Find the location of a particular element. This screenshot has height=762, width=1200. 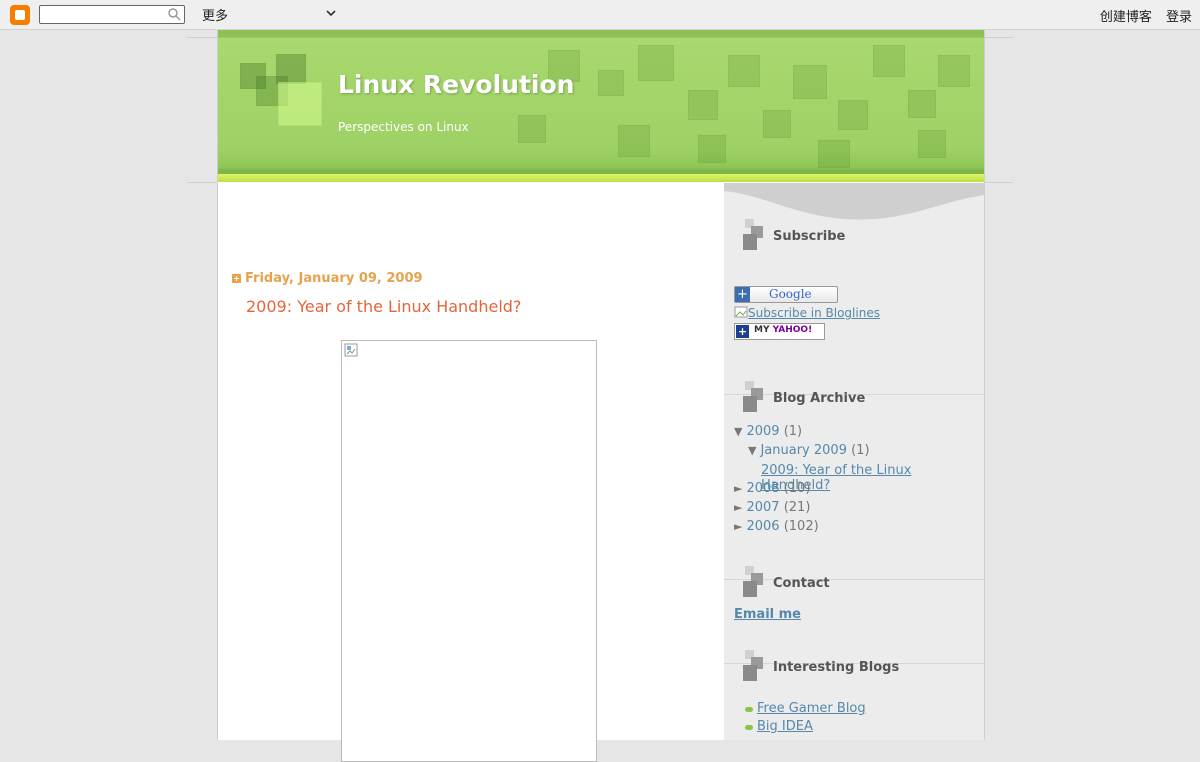

archive-month-january-2009: ▼ January 2009 (1) is located at coordinates (809, 450).